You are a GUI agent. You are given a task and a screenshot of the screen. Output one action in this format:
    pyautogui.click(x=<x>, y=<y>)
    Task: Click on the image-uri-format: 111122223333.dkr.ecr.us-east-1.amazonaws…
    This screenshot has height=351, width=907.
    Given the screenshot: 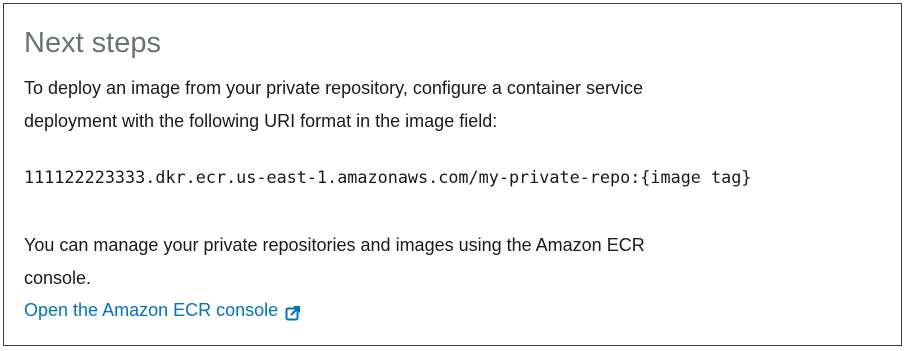 What is the action you would take?
    pyautogui.click(x=388, y=177)
    